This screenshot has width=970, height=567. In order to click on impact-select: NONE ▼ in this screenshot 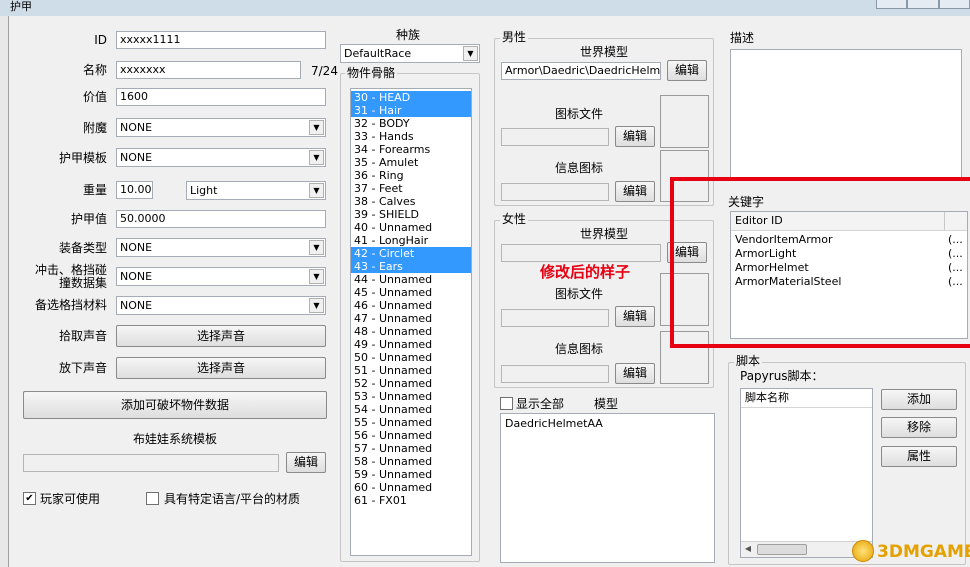, I will do `click(221, 276)`.